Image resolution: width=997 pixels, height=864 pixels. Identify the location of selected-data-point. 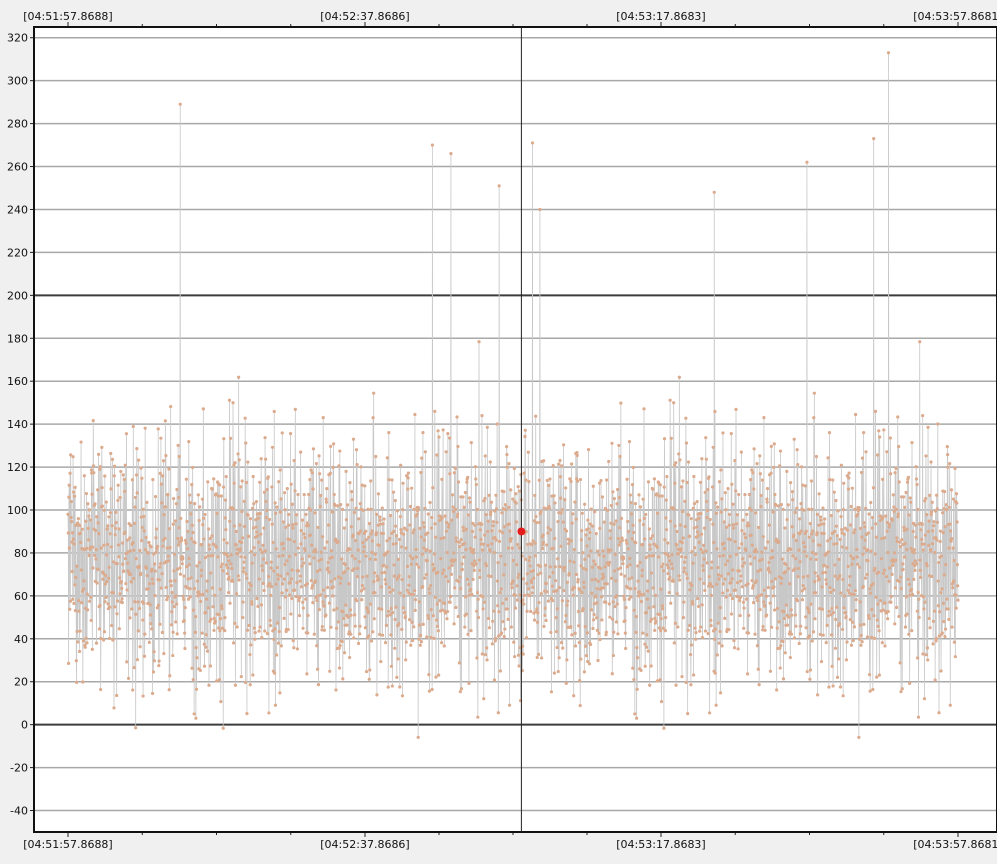
(521, 531).